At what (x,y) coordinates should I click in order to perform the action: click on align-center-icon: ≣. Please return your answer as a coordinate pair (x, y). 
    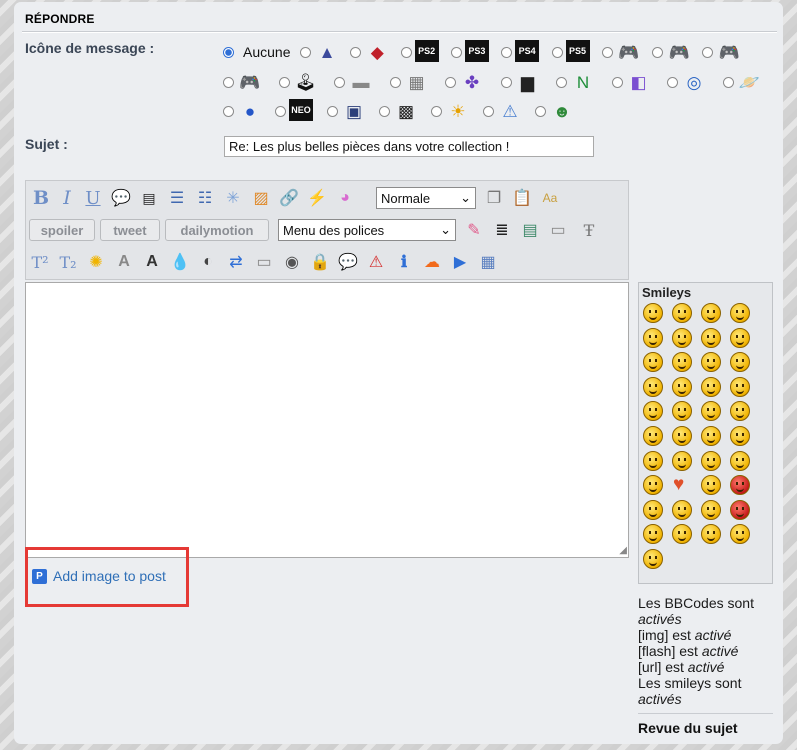
    Looking at the image, I should click on (502, 230).